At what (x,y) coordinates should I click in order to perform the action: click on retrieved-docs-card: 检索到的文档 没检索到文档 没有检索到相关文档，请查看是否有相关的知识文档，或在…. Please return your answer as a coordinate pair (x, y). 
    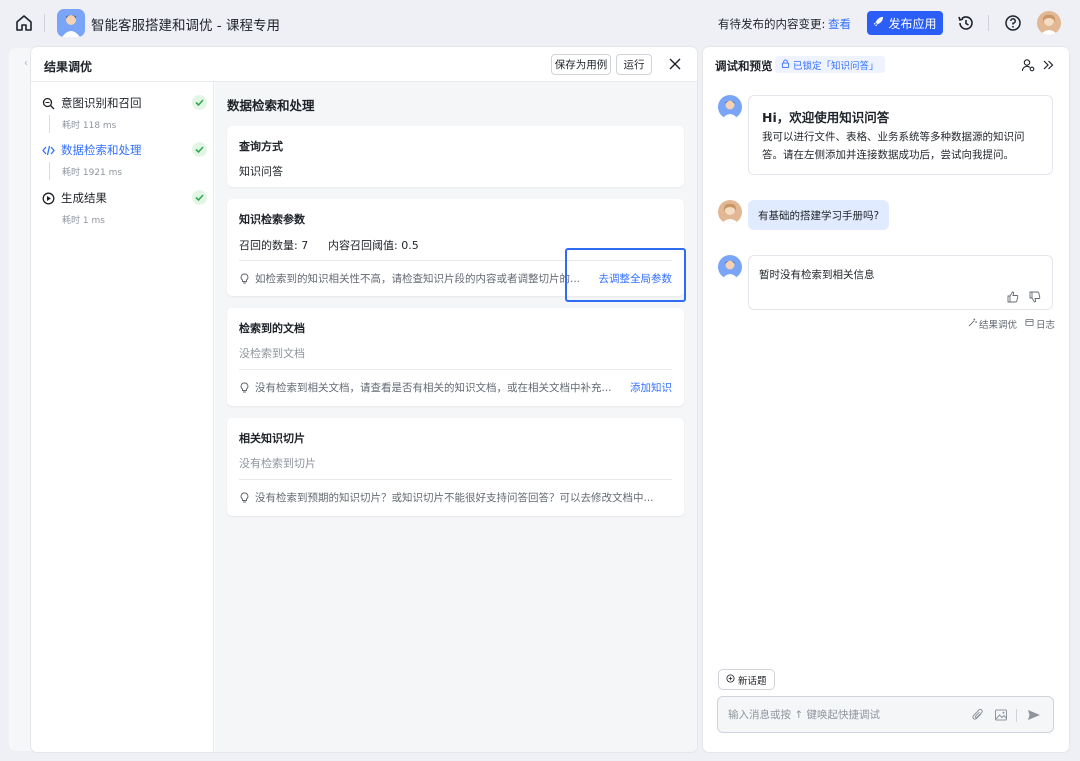
    Looking at the image, I should click on (455, 357).